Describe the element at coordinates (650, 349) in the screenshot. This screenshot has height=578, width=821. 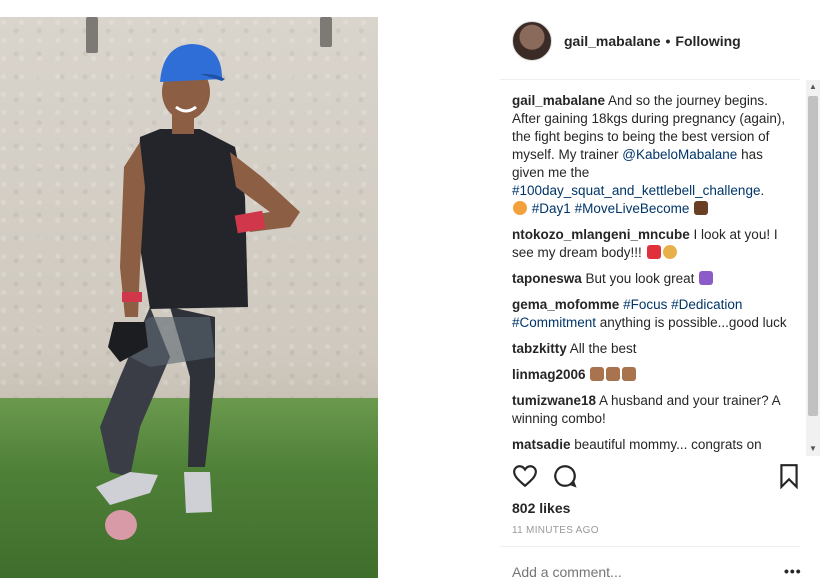
I see `comment-item: tabzkitty All the best` at that location.